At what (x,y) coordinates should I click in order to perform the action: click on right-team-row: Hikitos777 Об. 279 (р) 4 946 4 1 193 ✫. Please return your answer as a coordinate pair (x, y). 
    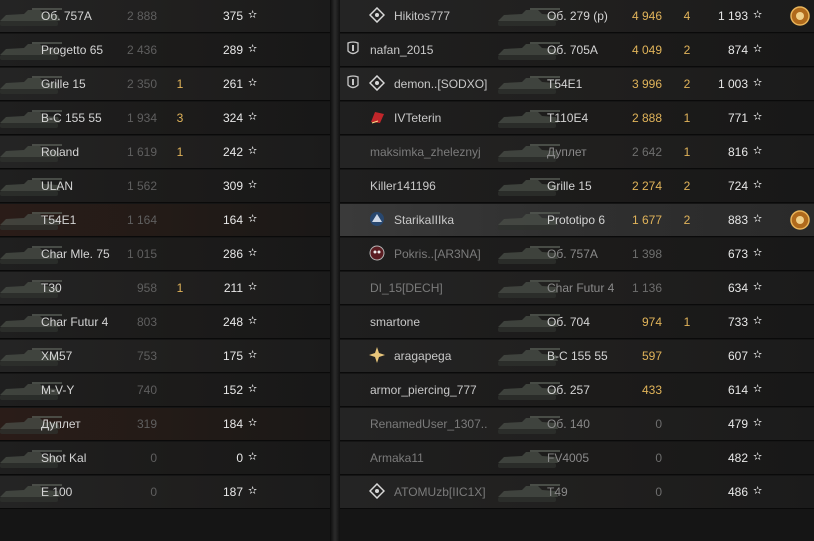
    Looking at the image, I should click on (577, 16).